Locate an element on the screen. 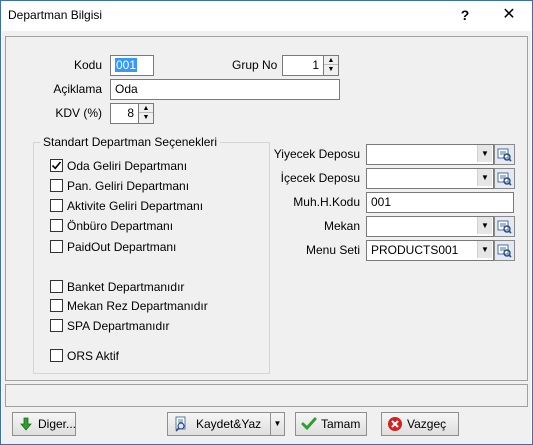 The height and width of the screenshot is (445, 533). chk-label: SPA Departmanıdır is located at coordinates (118, 326).